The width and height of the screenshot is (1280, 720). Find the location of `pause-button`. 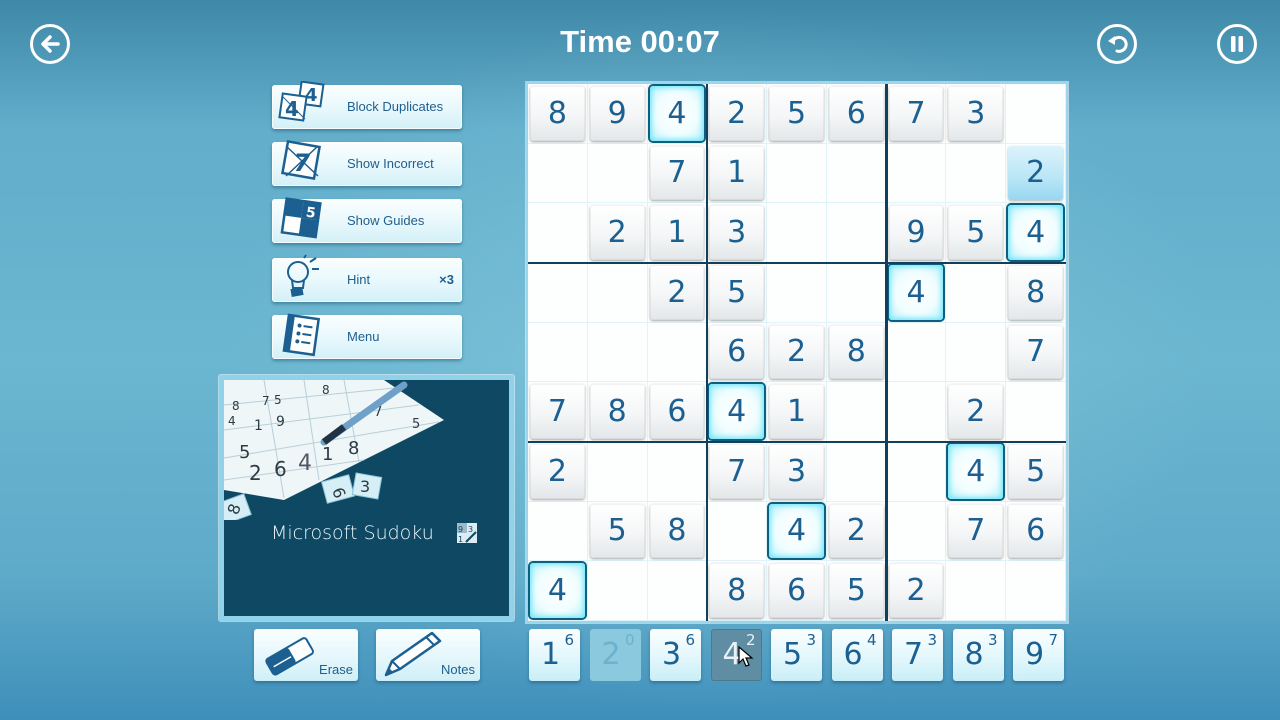

pause-button is located at coordinates (1237, 44).